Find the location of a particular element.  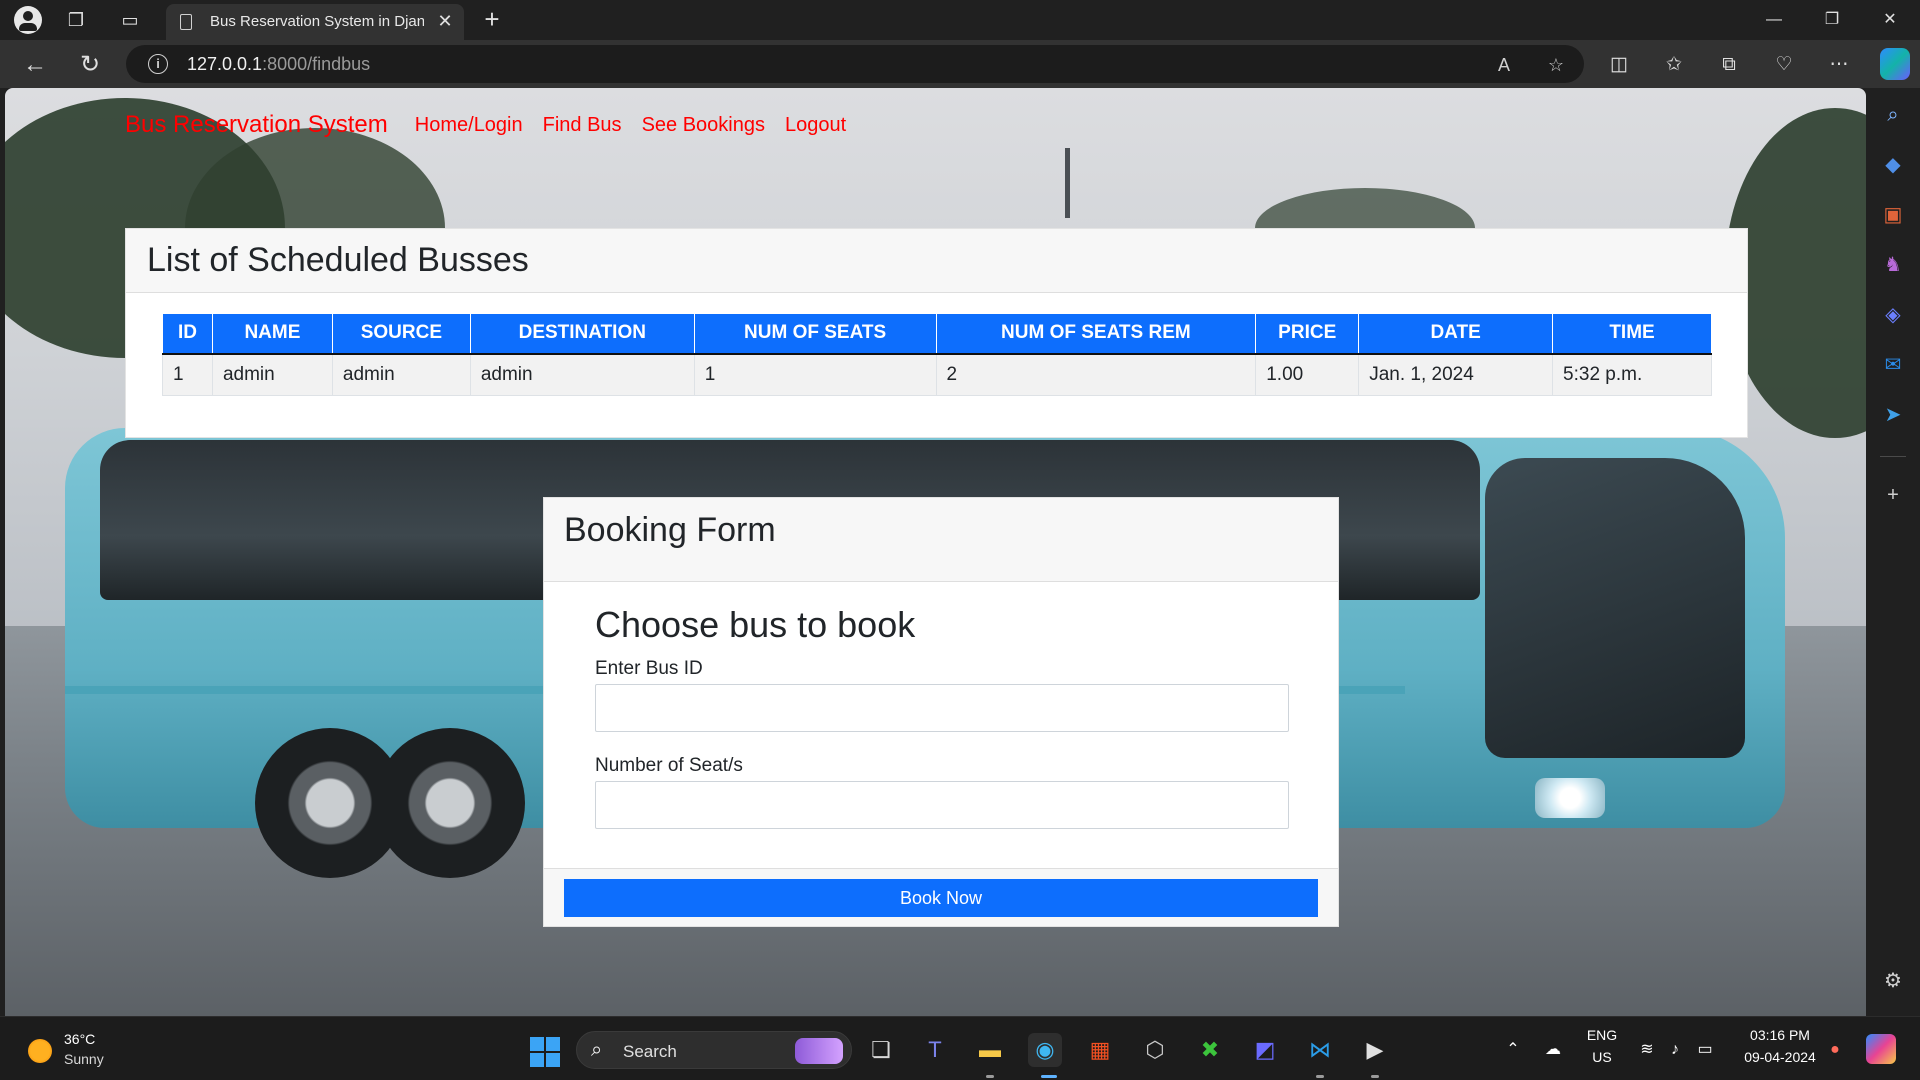

copilot-taskbar-icon is located at coordinates (1881, 1049).